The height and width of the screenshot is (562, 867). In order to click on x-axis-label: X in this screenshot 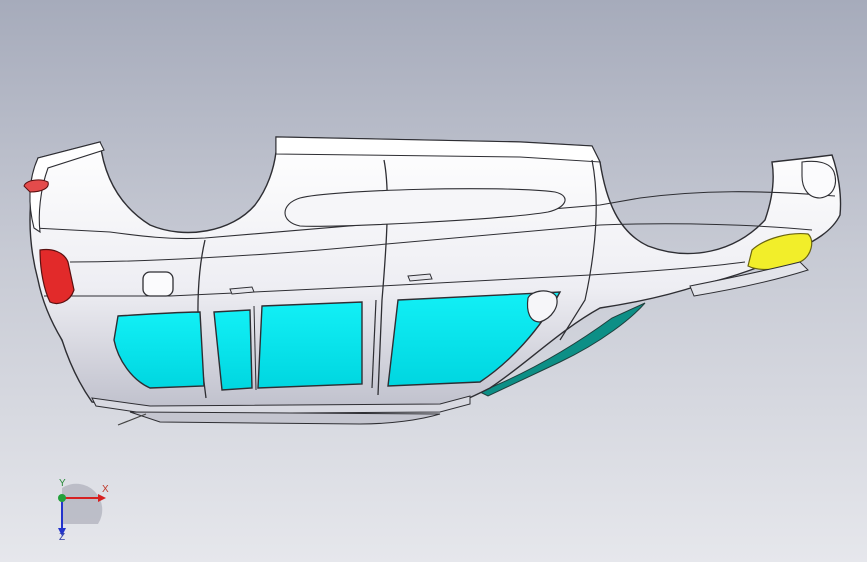, I will do `click(105, 489)`.